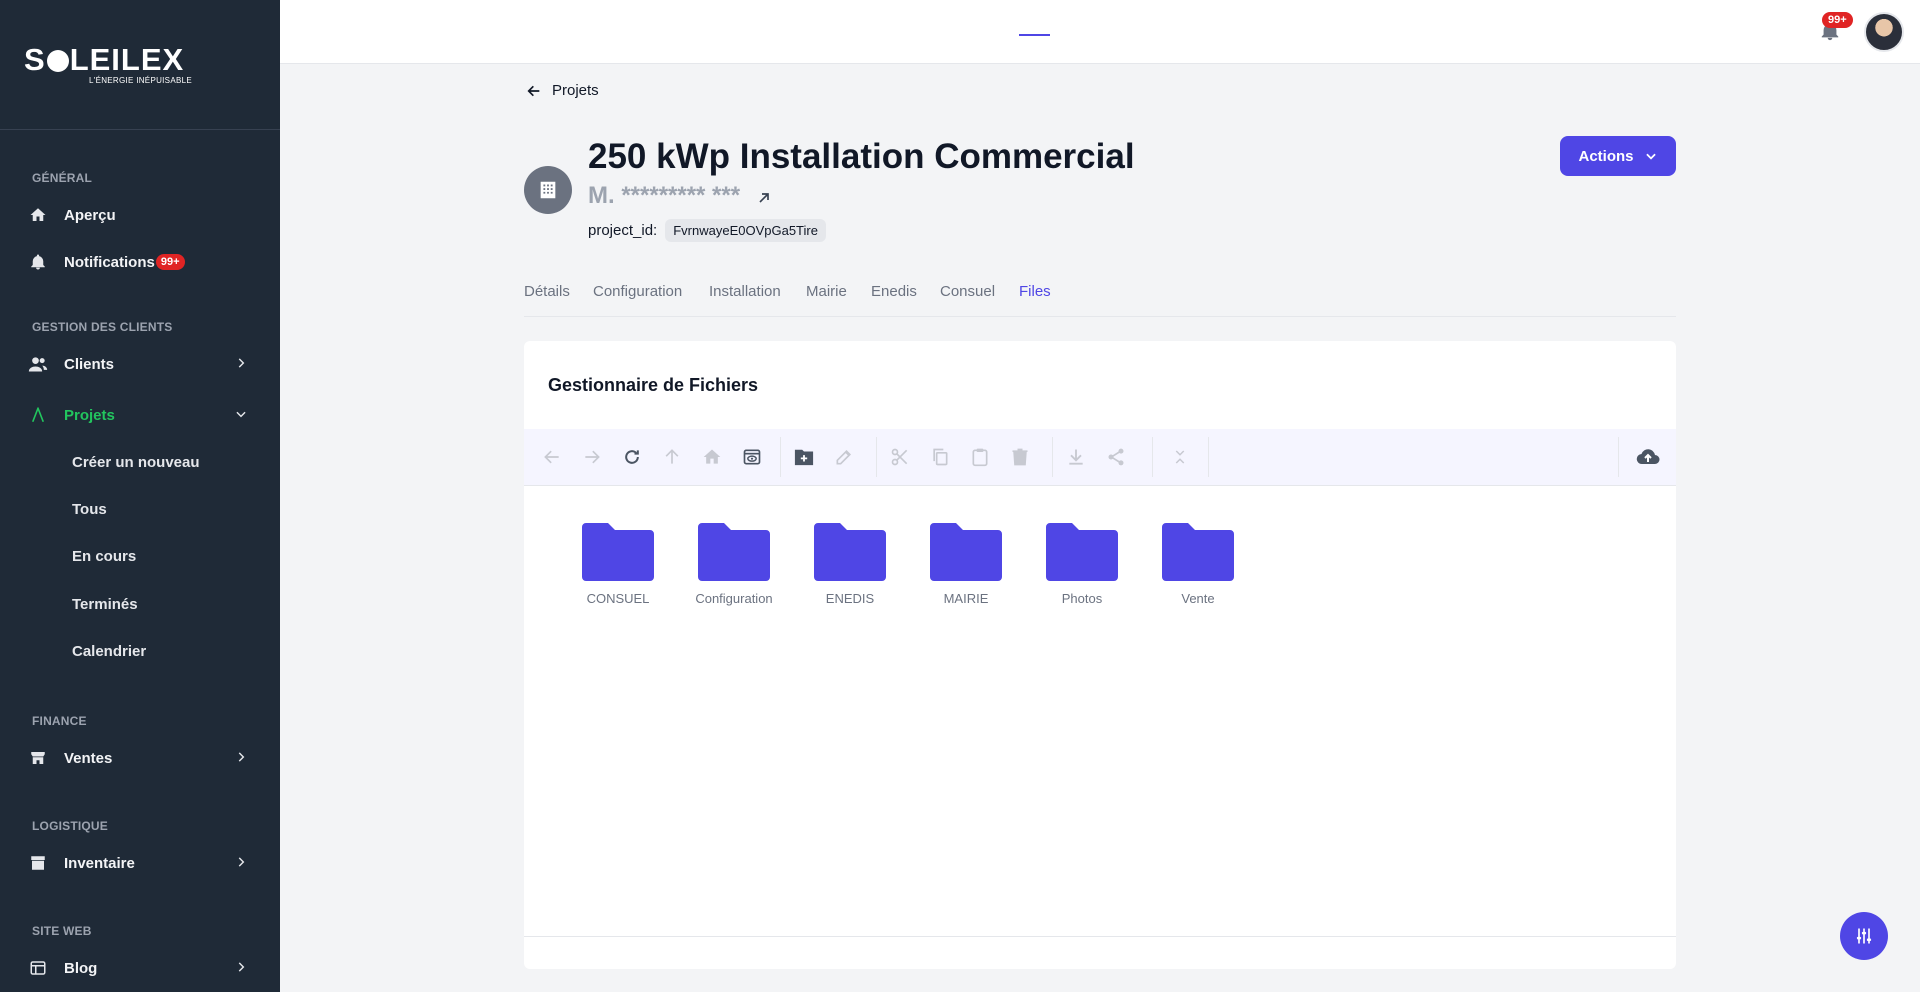  Describe the element at coordinates (89, 364) in the screenshot. I see `sidebar-item-label: Clients` at that location.